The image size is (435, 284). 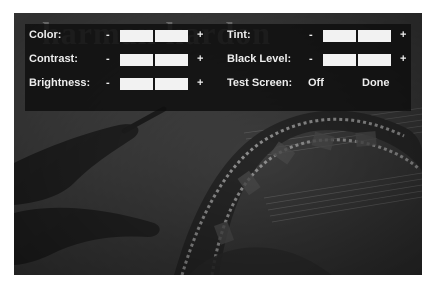 What do you see at coordinates (239, 35) in the screenshot?
I see `setting-label: Tint:` at bounding box center [239, 35].